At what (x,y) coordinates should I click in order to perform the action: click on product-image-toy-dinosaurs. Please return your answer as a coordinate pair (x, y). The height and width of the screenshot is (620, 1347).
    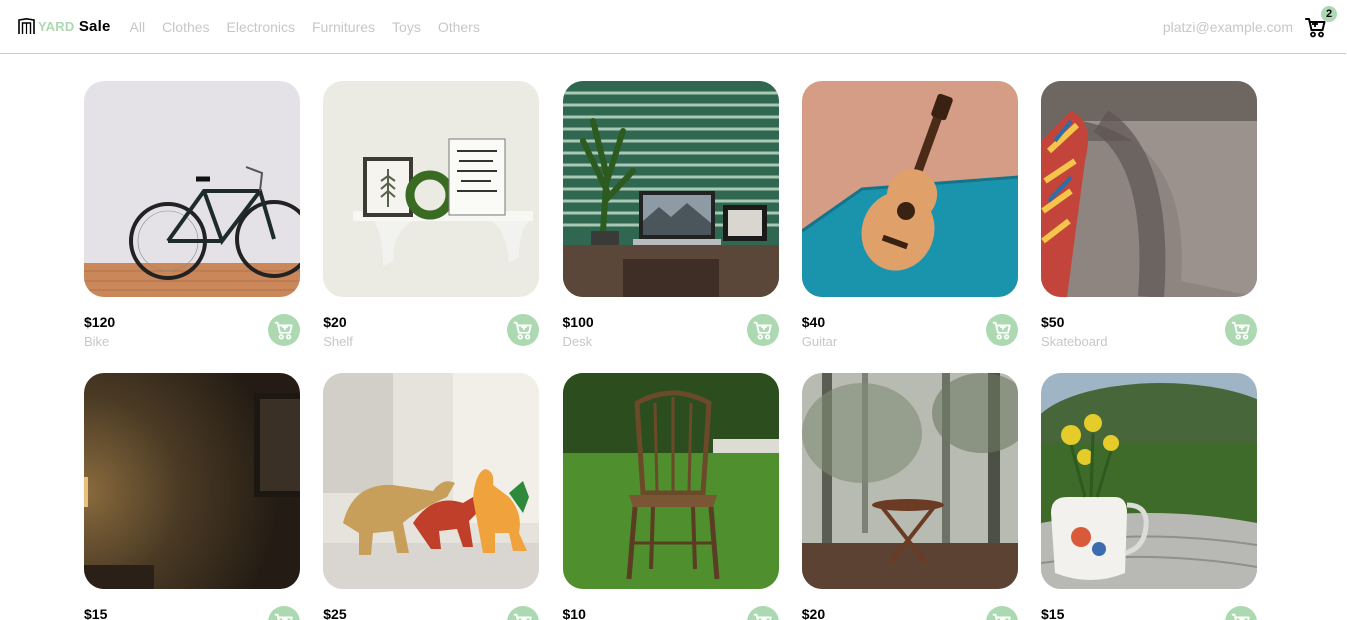
    Looking at the image, I should click on (431, 481).